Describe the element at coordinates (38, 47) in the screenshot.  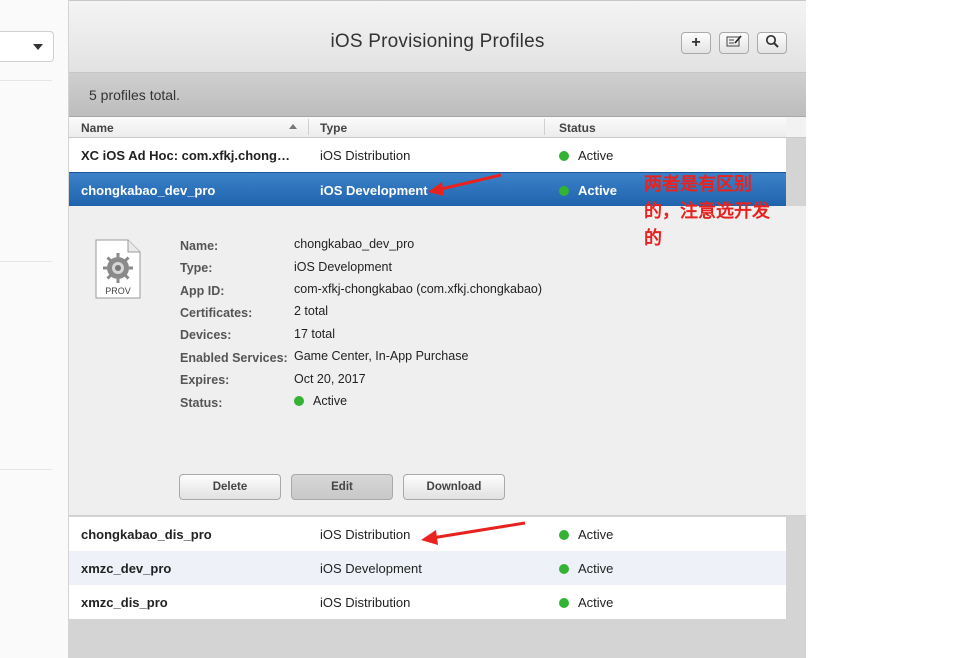
I see `chevron-down-icon` at that location.